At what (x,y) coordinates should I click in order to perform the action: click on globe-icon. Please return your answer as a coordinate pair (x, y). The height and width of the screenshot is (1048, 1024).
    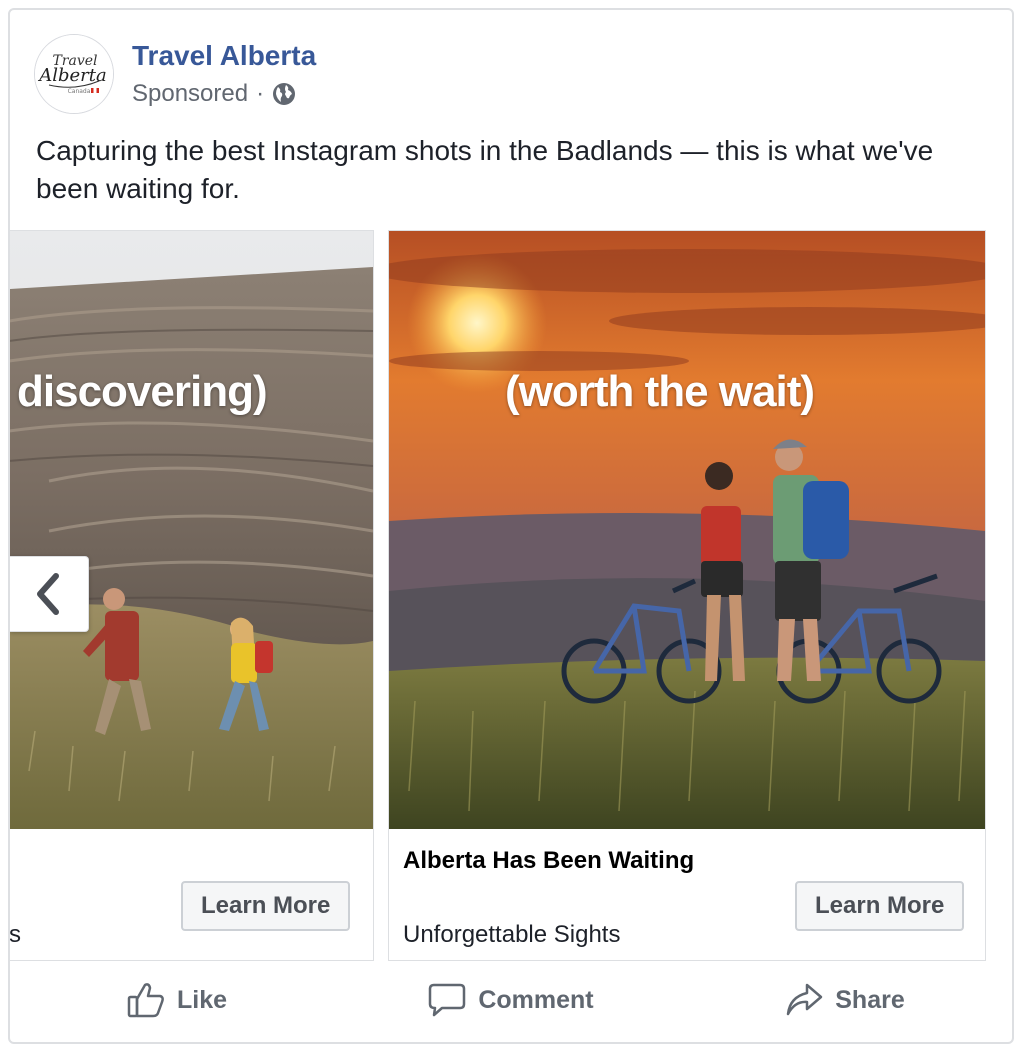
    Looking at the image, I should click on (284, 94).